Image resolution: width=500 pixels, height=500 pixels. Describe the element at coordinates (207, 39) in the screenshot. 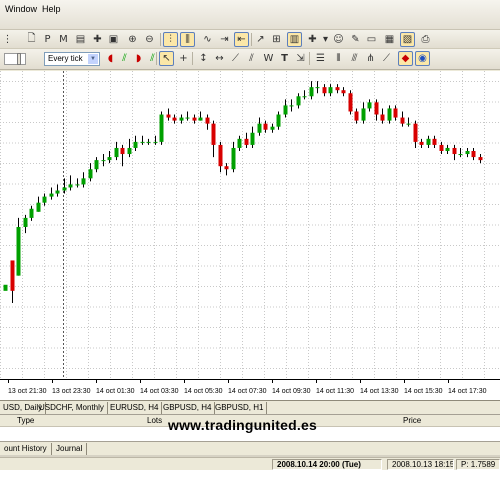

I see `line-chart-icon: ∿` at that location.